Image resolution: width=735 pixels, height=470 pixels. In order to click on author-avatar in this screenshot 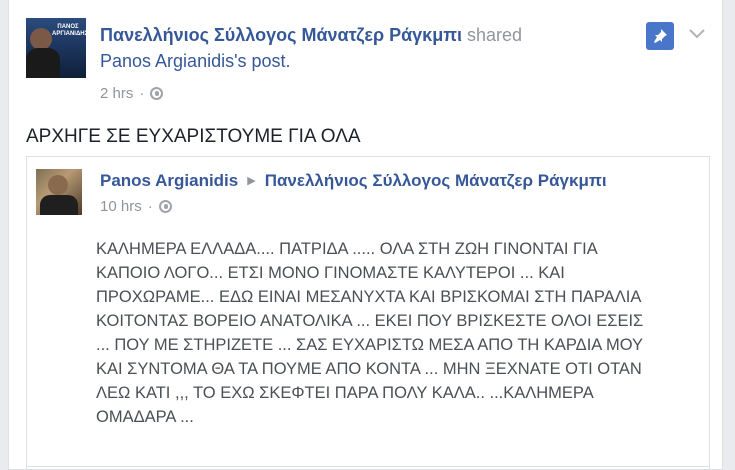, I will do `click(59, 192)`.